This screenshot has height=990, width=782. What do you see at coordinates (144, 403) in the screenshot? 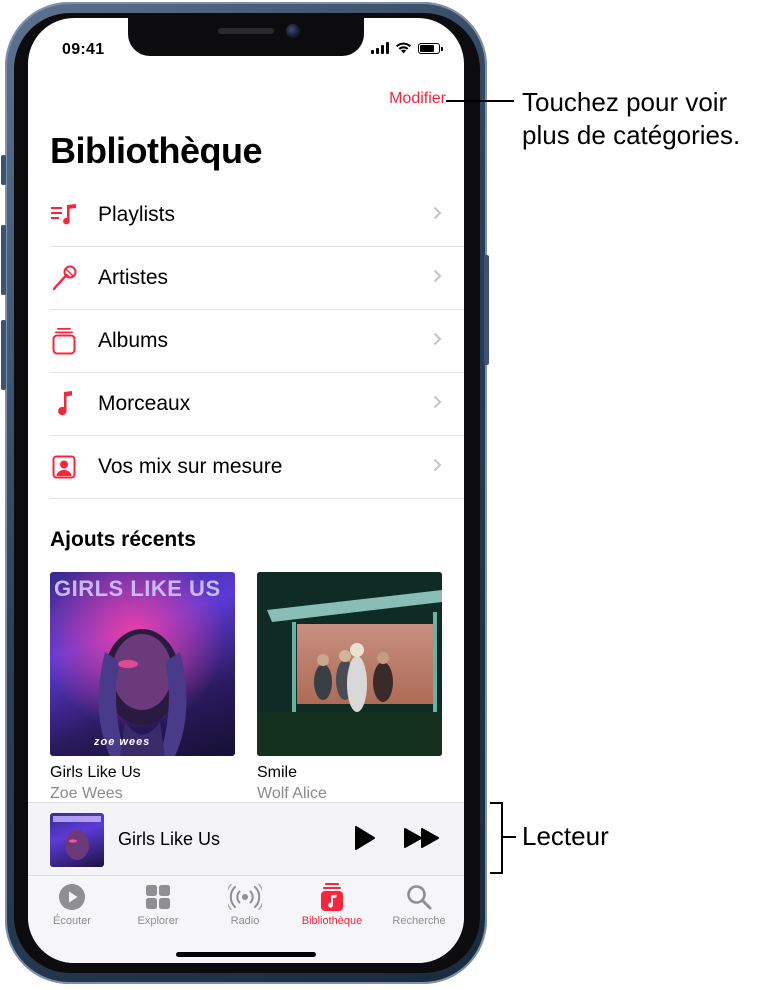
I see `library-item-label: Morceaux` at bounding box center [144, 403].